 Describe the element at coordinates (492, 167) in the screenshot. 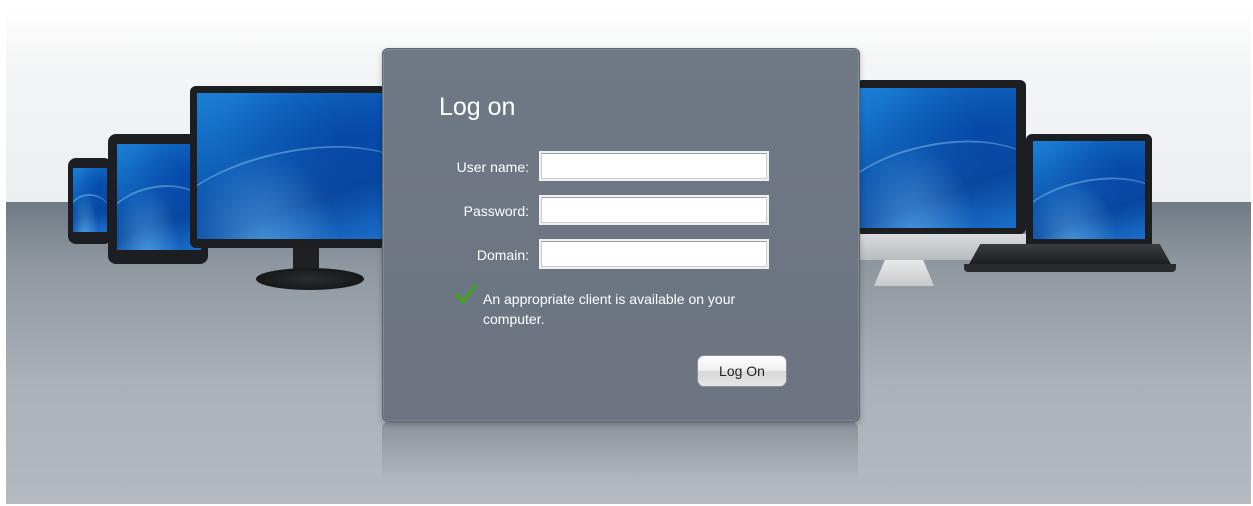

I see `username-label: User name:` at that location.